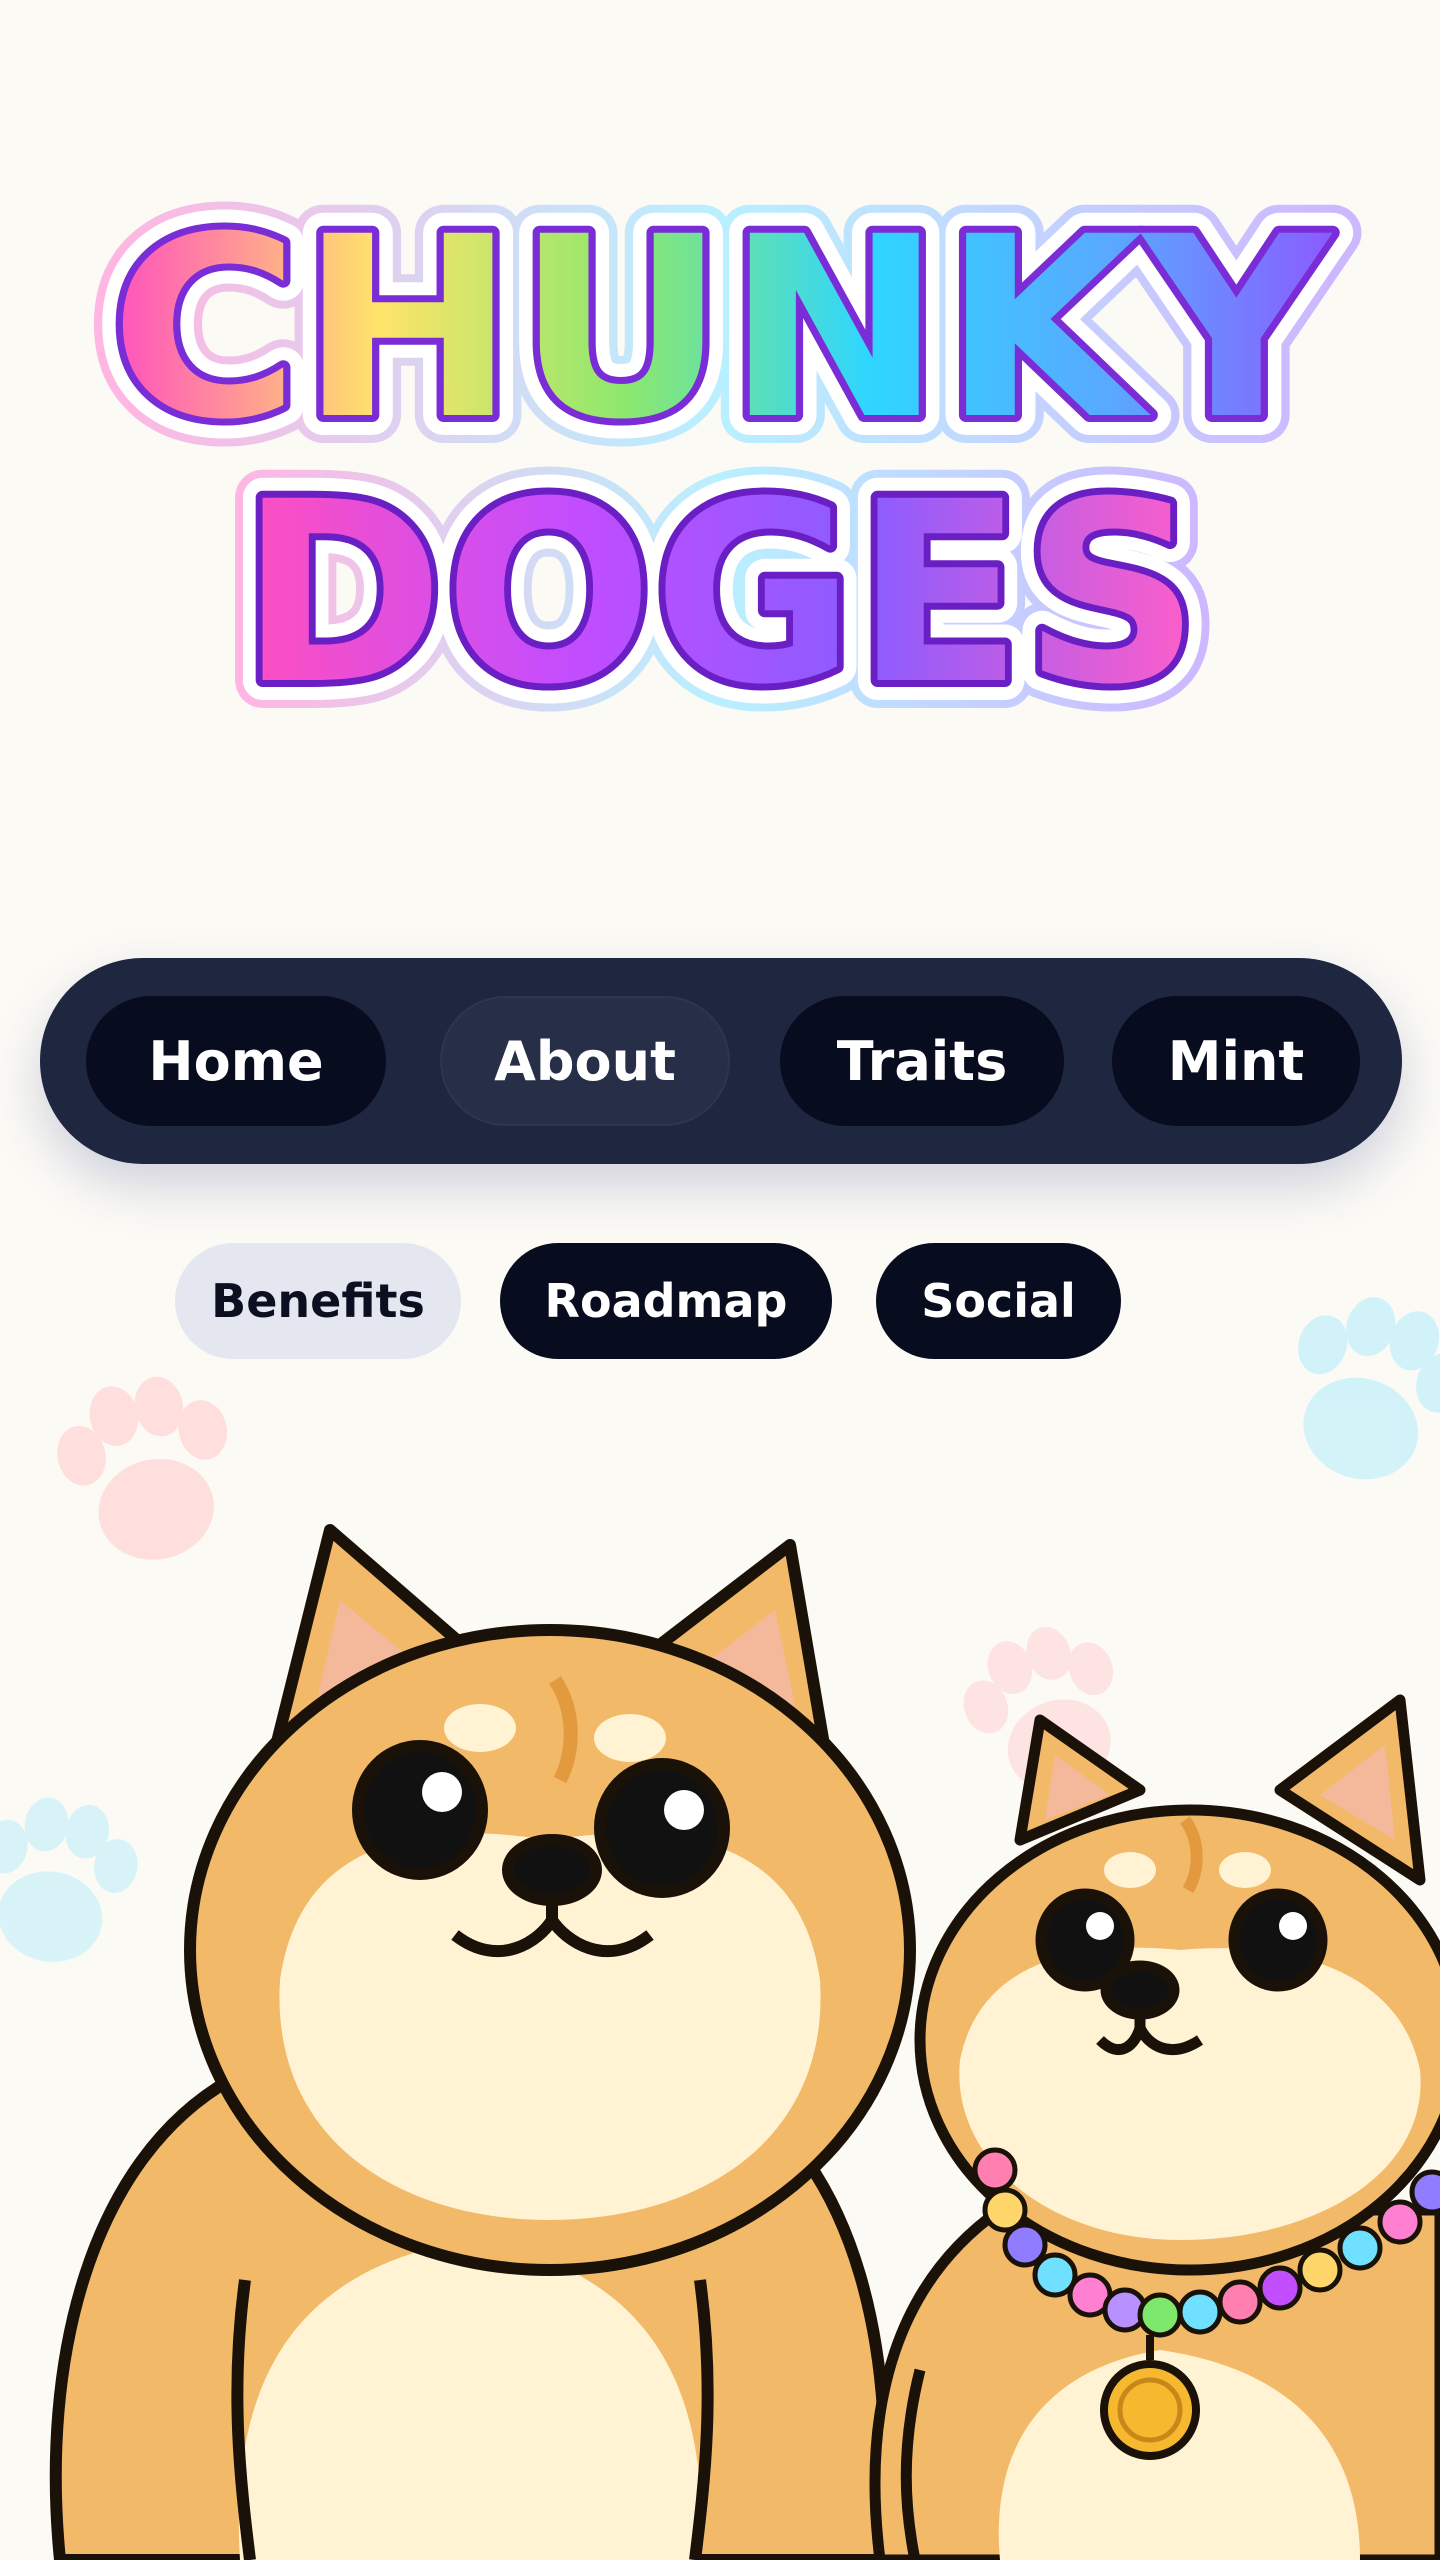 This screenshot has width=1440, height=2560. Describe the element at coordinates (922, 1061) in the screenshot. I see `nav-traits: Traits` at that location.